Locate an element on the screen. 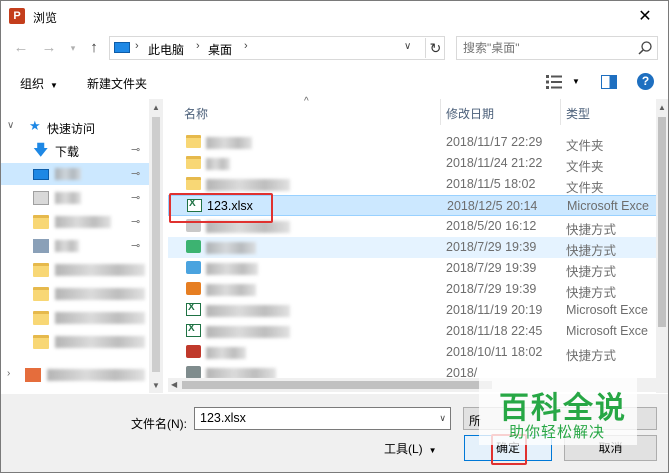 The width and height of the screenshot is (669, 473). vertical-scroll-thumb is located at coordinates (662, 222).